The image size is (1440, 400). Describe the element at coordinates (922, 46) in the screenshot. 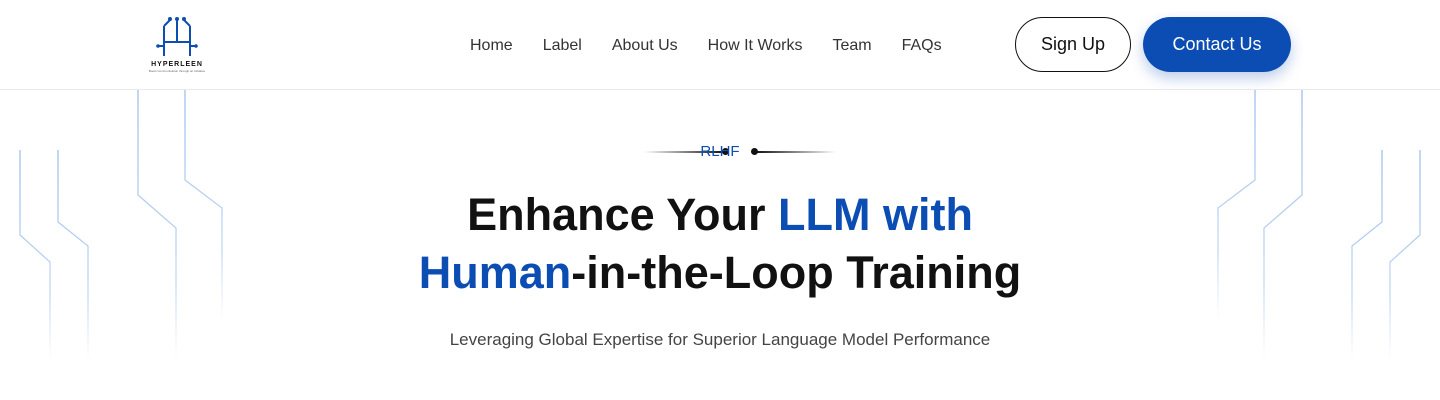

I see `nav-link-faqs: FAQs` at that location.